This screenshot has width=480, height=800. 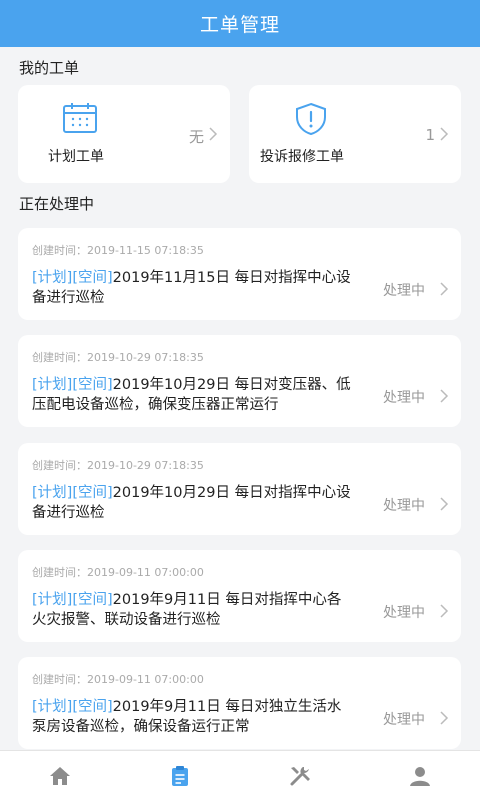 I want to click on home-icon, so click(x=60, y=775).